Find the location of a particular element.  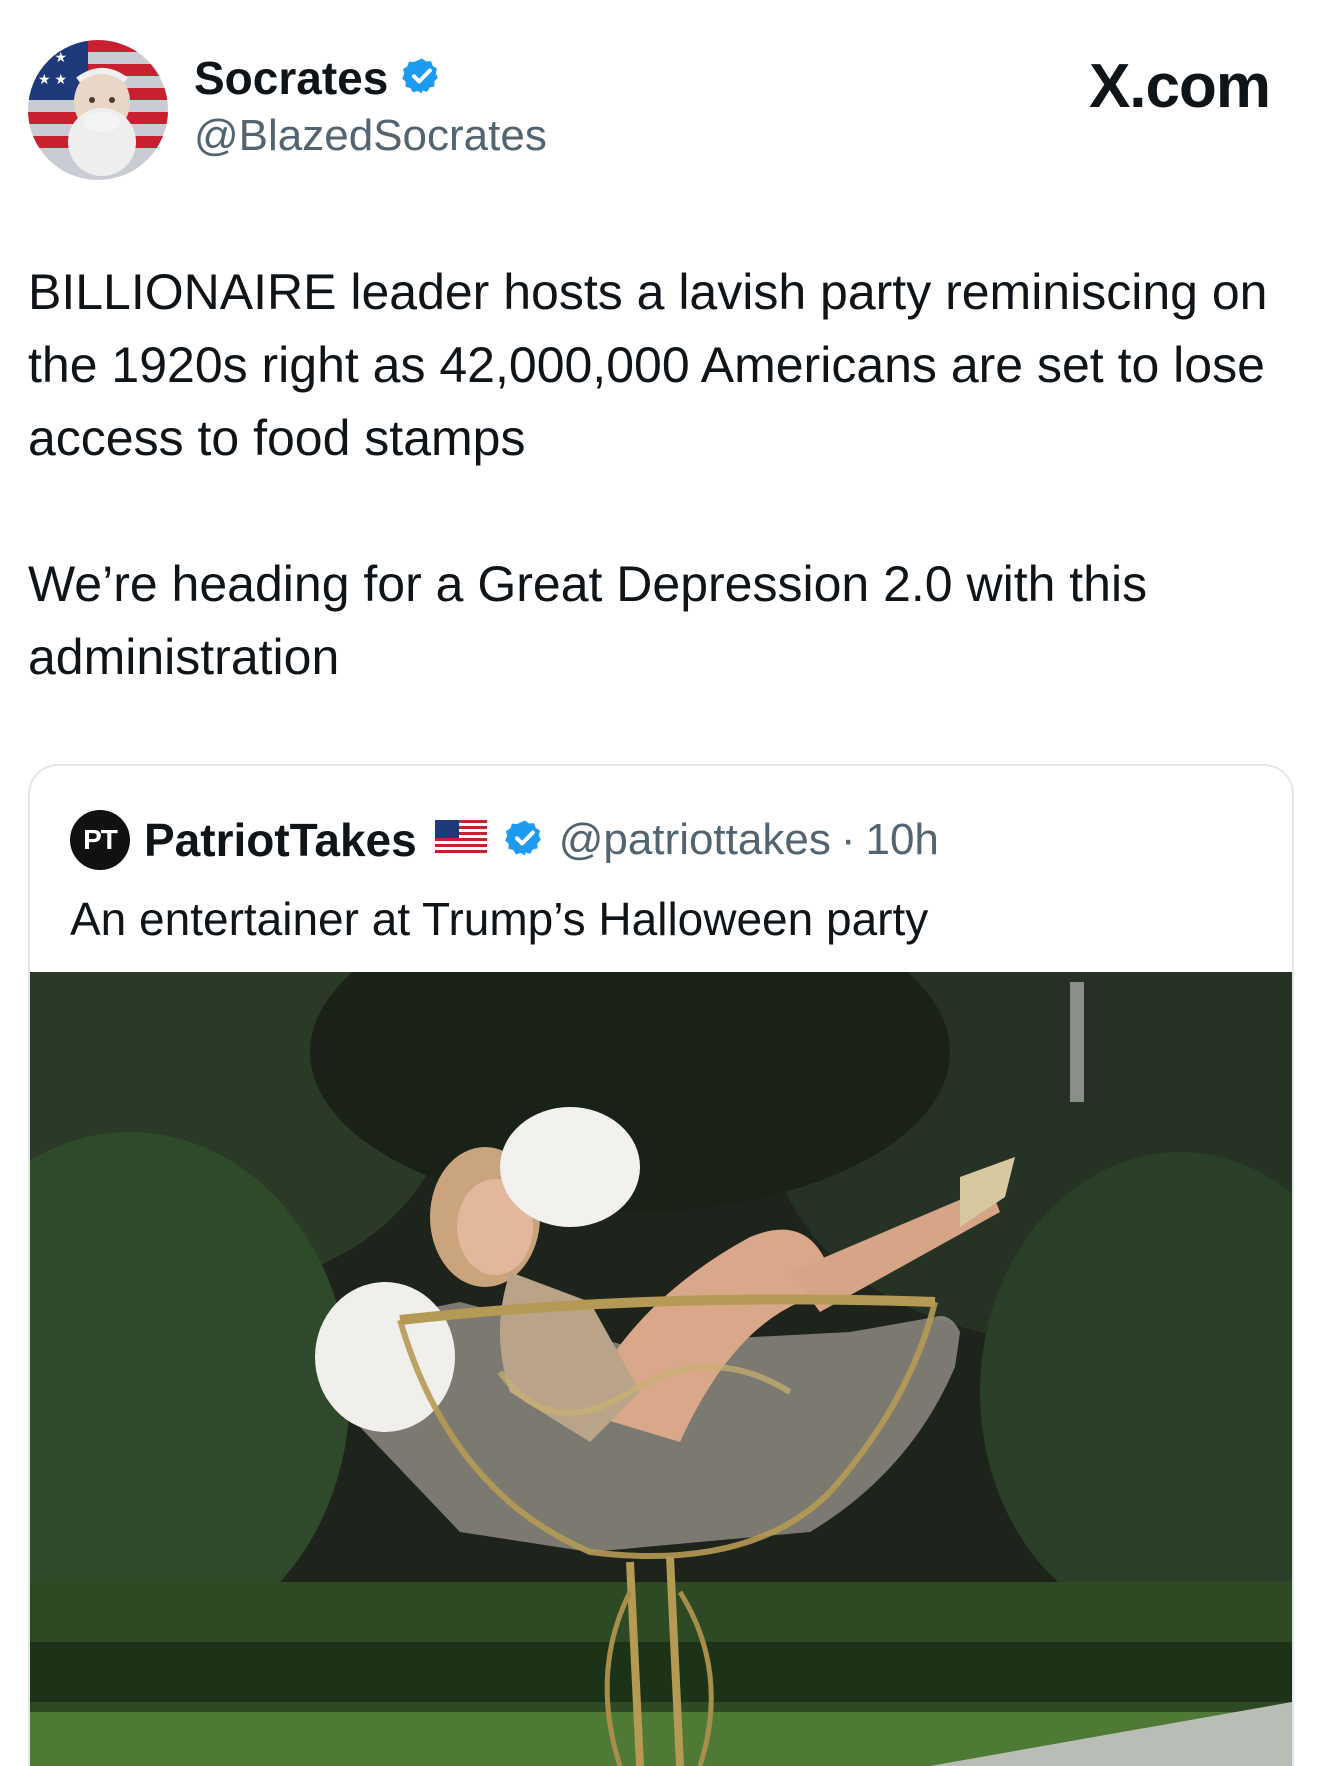

patriottakes-avatar: PT is located at coordinates (100, 840).